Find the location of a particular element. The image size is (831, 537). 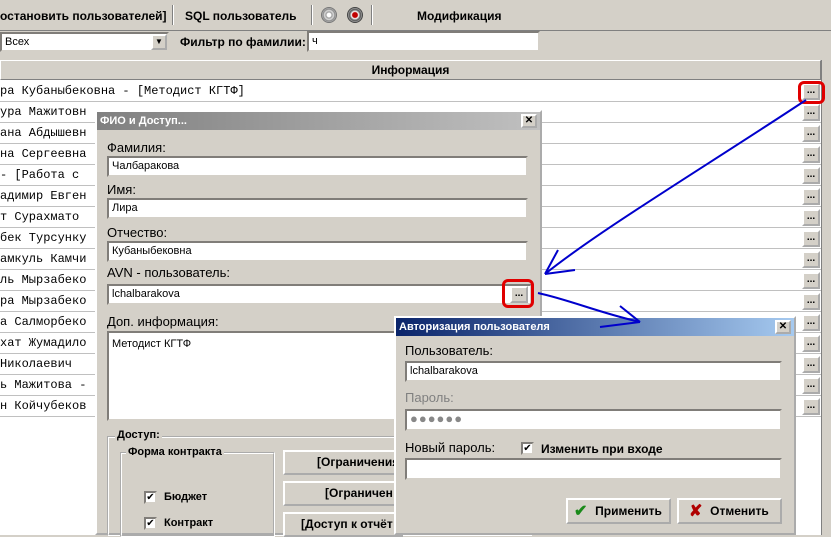

annotation-arrows is located at coordinates (672, 213).